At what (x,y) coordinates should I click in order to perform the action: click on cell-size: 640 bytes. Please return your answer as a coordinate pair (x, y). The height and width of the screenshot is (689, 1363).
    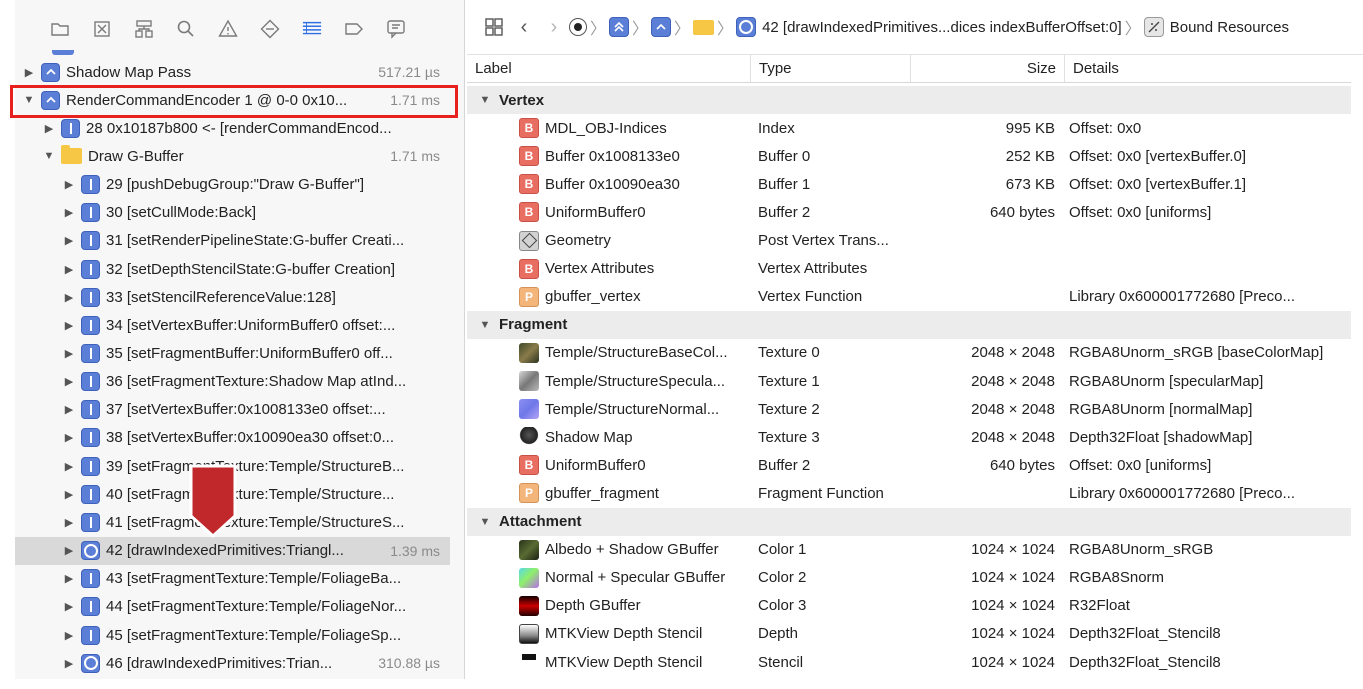
    Looking at the image, I should click on (1022, 465).